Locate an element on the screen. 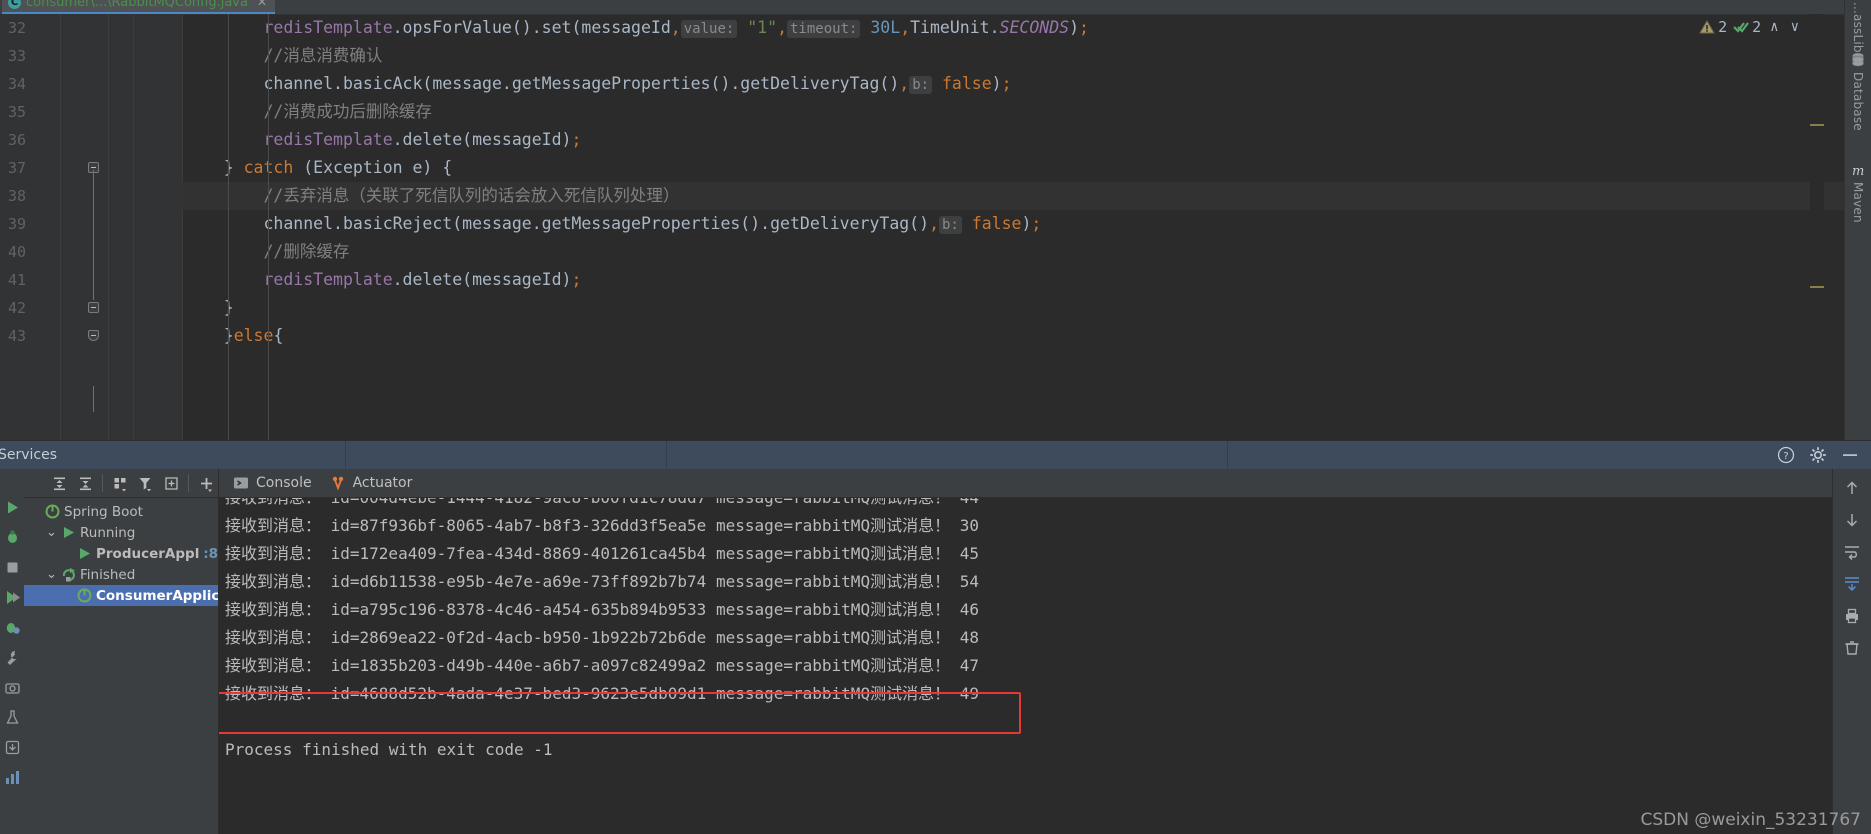 The image size is (1871, 834). hide-panel-icon is located at coordinates (1850, 455).